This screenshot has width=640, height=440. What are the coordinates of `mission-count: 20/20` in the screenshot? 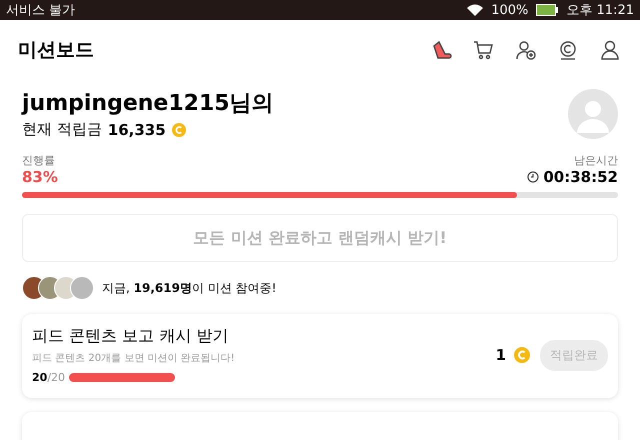 It's located at (49, 377).